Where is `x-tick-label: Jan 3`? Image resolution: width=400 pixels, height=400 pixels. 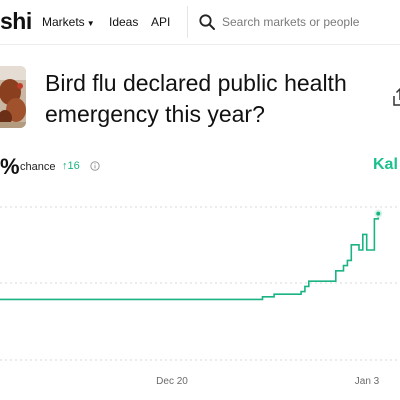 x-tick-label: Jan 3 is located at coordinates (367, 381).